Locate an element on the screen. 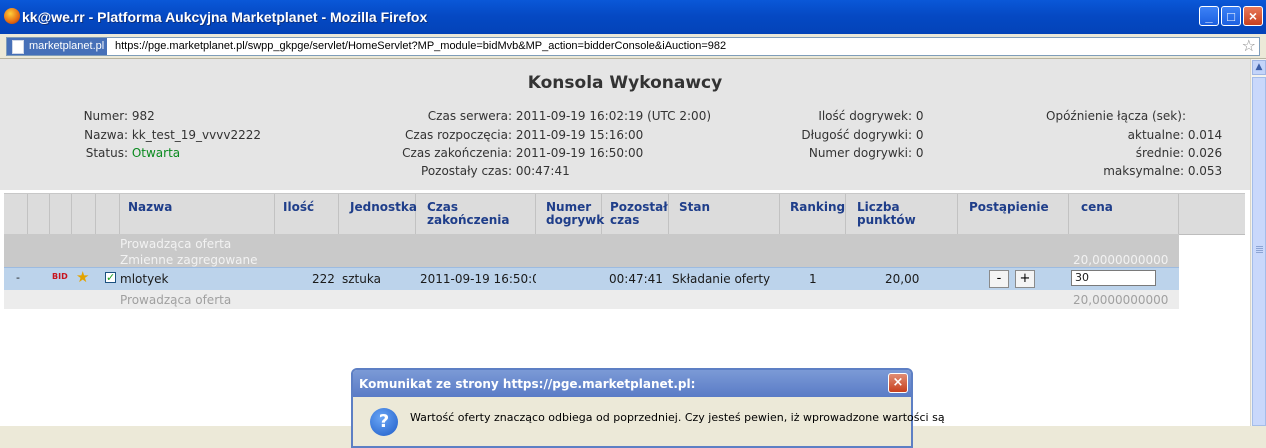  srednie-value: 0.026 is located at coordinates (1205, 153).